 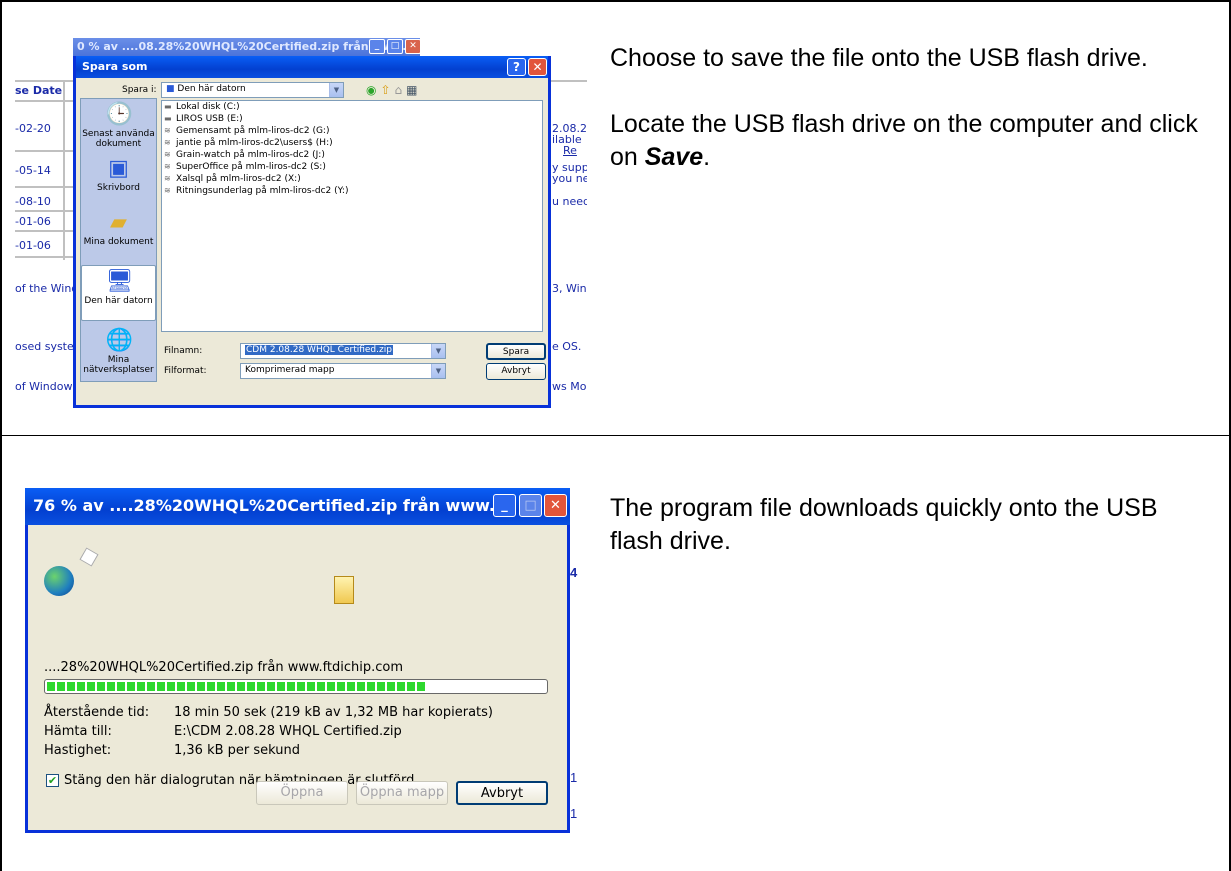 I want to click on dialog-title: Spara som, so click(x=115, y=66).